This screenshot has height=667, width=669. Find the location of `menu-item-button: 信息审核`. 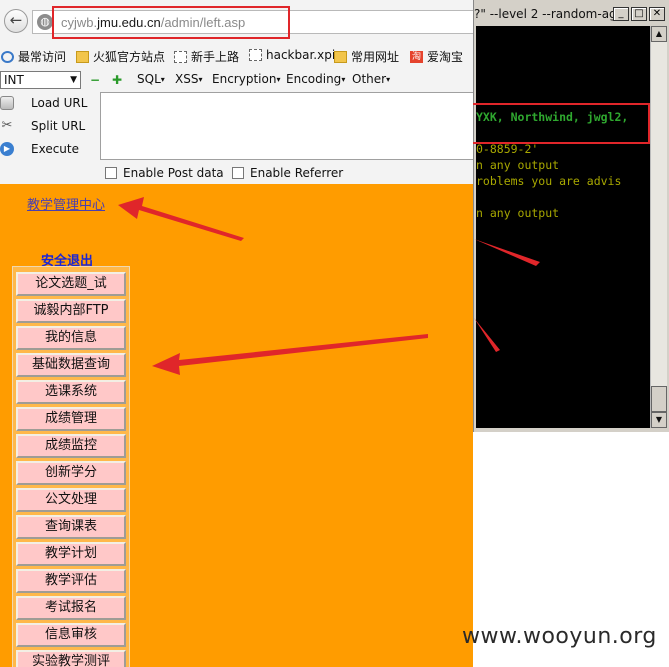

menu-item-button: 信息审核 is located at coordinates (71, 635).